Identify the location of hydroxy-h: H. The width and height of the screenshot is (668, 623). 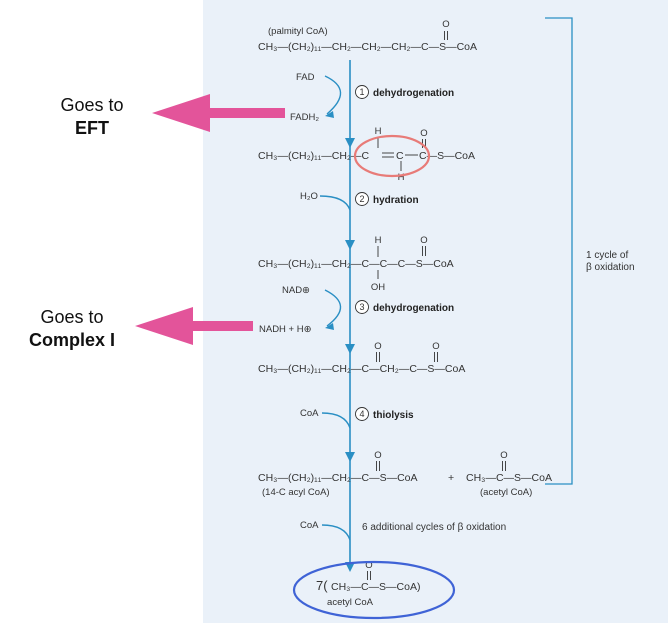
(378, 240).